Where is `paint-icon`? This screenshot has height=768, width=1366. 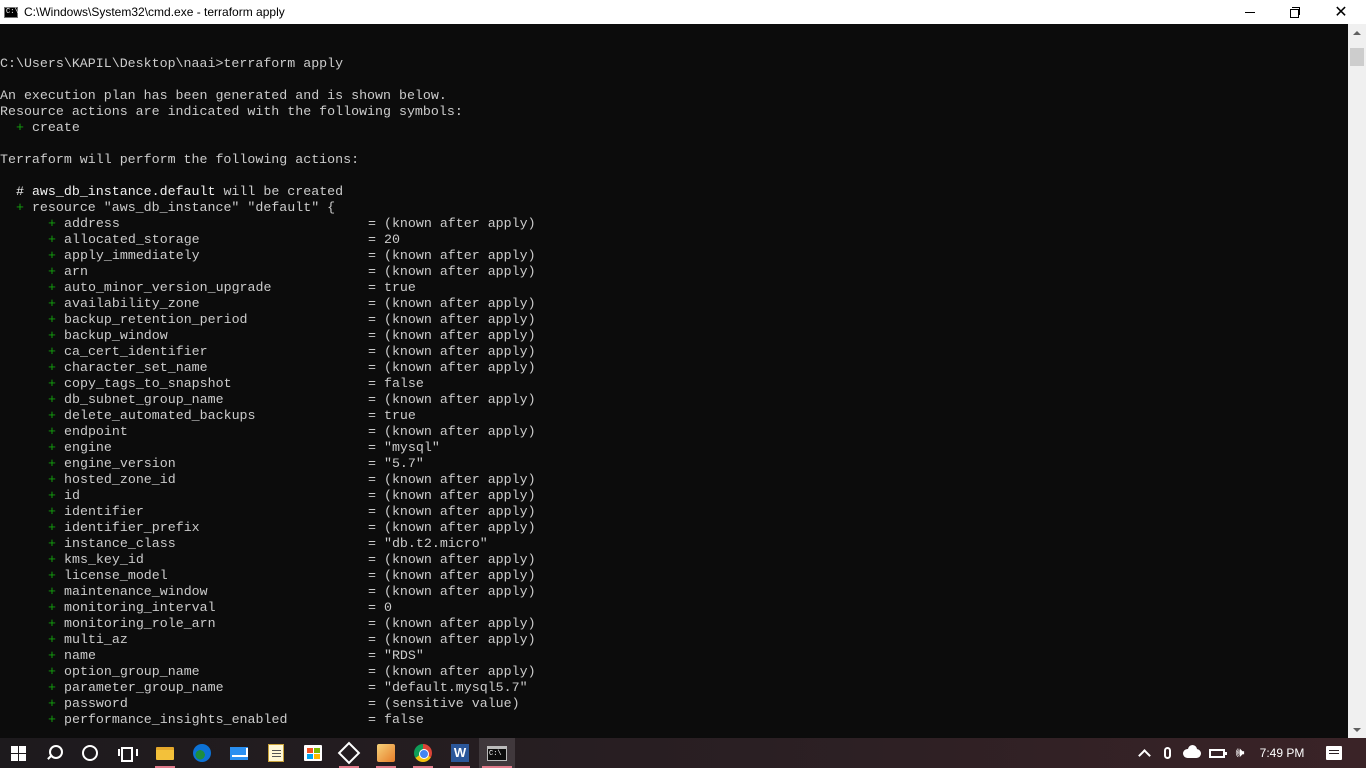
paint-icon is located at coordinates (386, 753).